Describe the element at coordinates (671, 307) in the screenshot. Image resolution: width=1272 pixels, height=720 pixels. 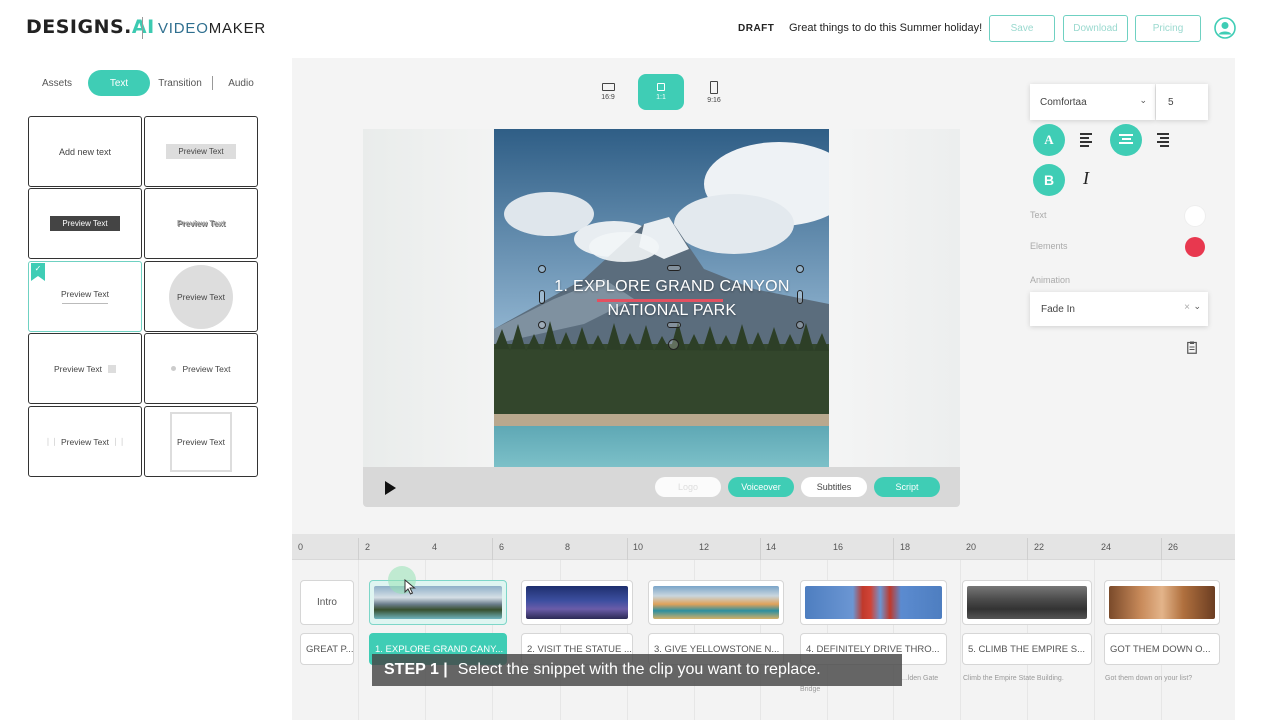
I see `selection-box` at that location.